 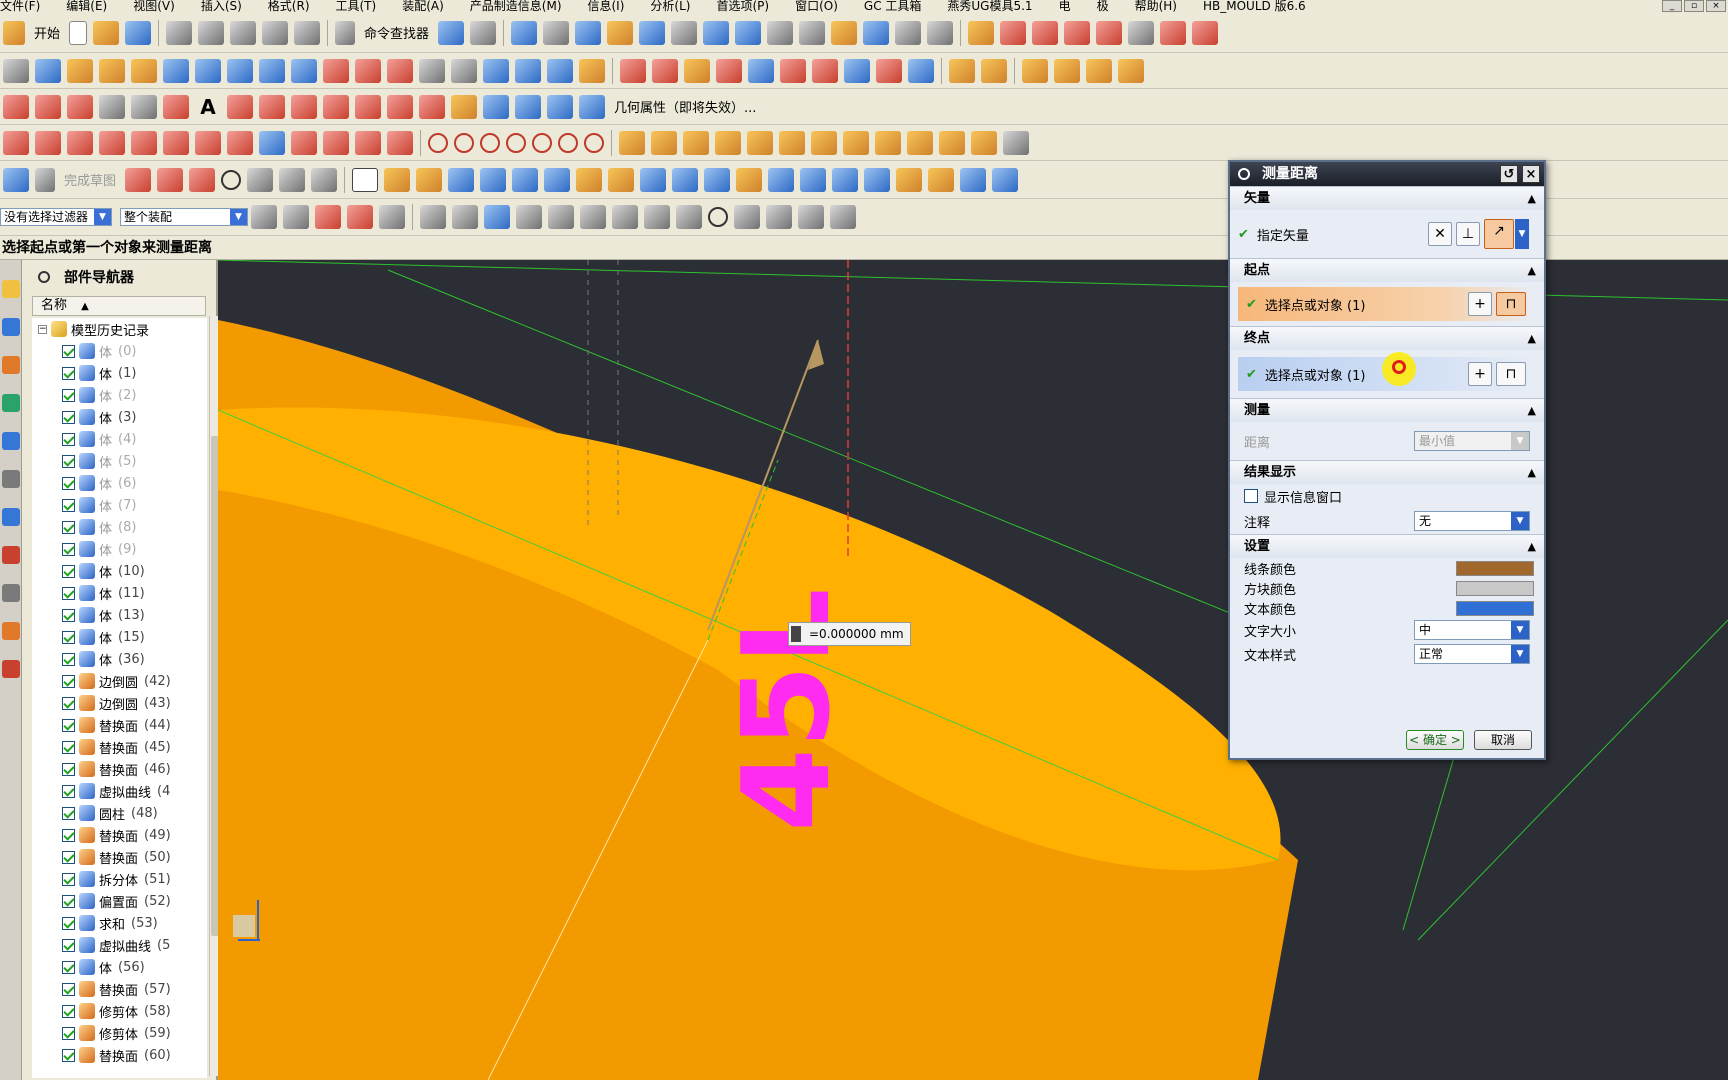 What do you see at coordinates (48, 142) in the screenshot?
I see `edit-angle-icon` at bounding box center [48, 142].